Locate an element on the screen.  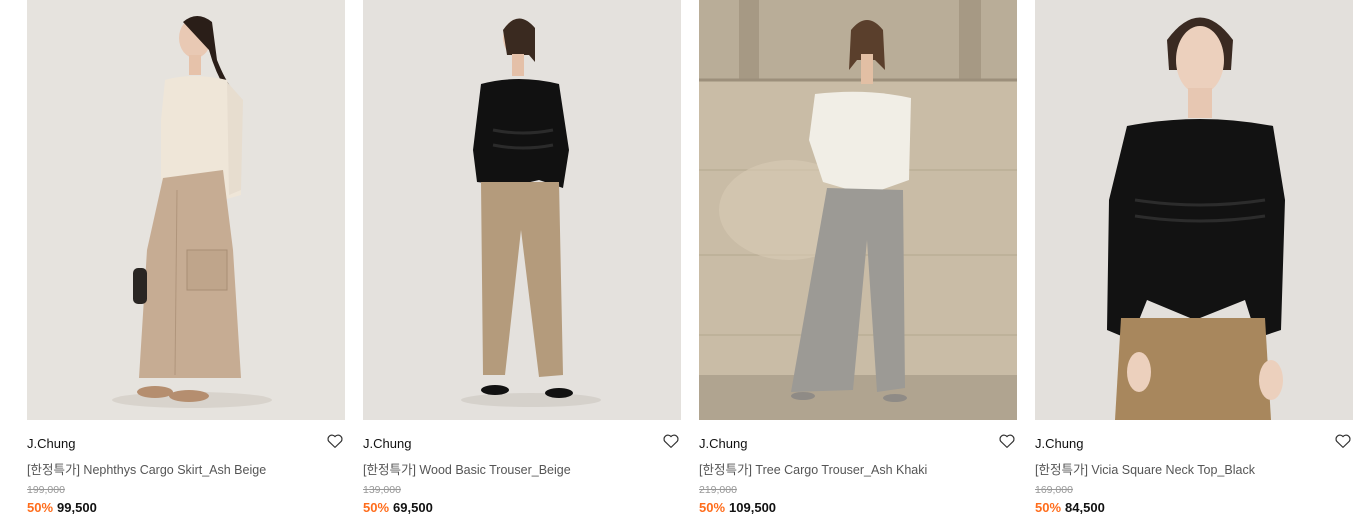
sale-price: 69,500 is located at coordinates (413, 507).